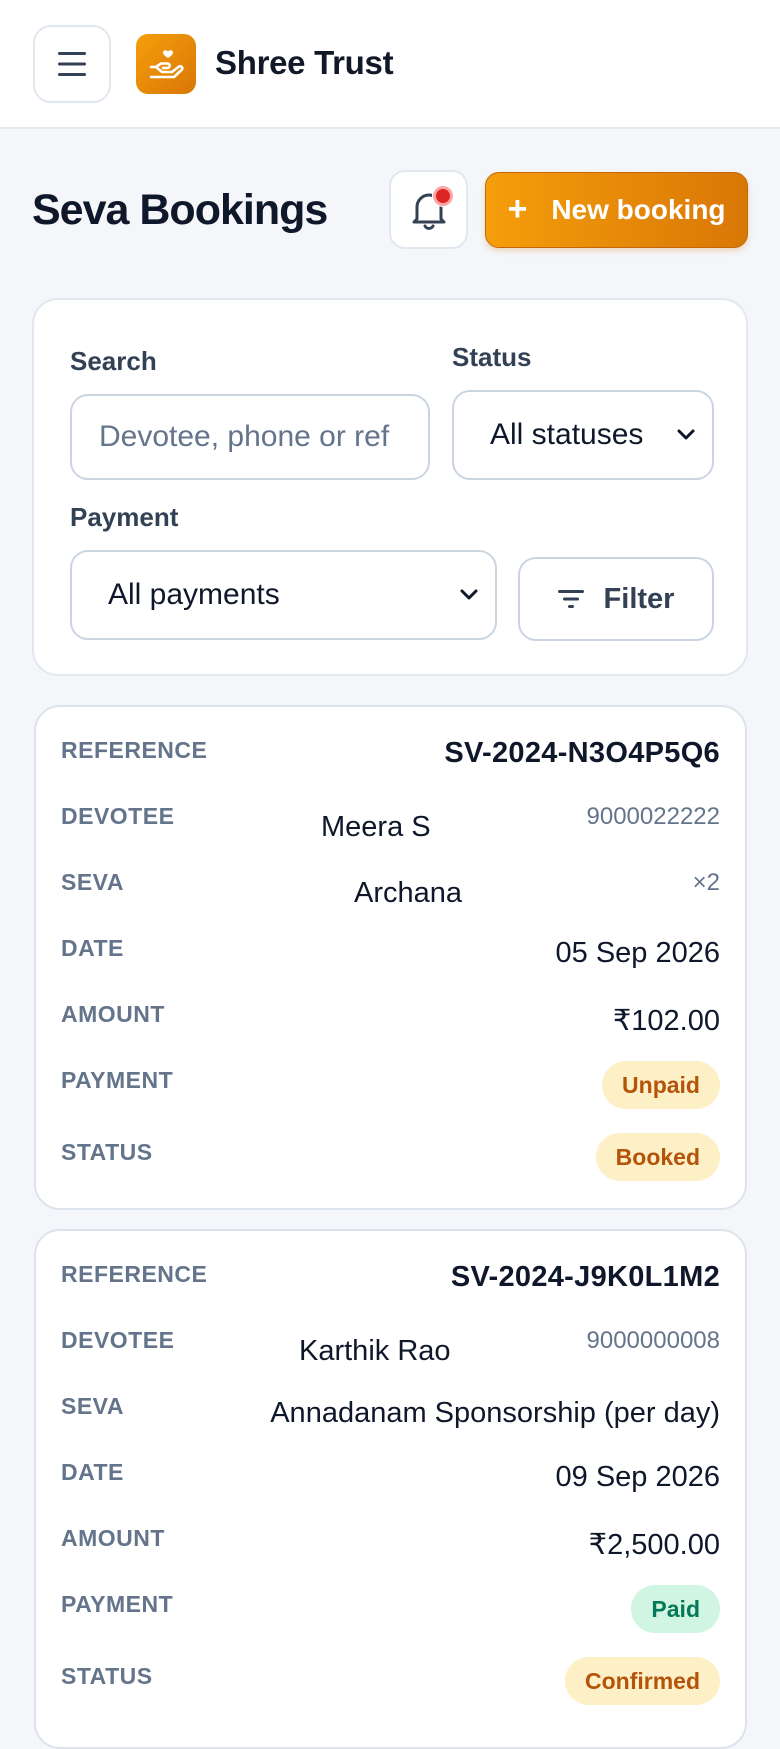  Describe the element at coordinates (653, 1340) in the screenshot. I see `devotee-phone: 9000000008` at that location.